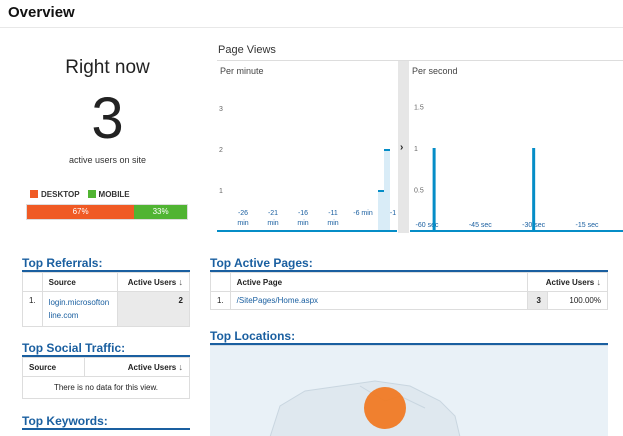 The width and height of the screenshot is (623, 436). I want to click on right-now-widget: Right now 3 active users on site, so click(107, 110).